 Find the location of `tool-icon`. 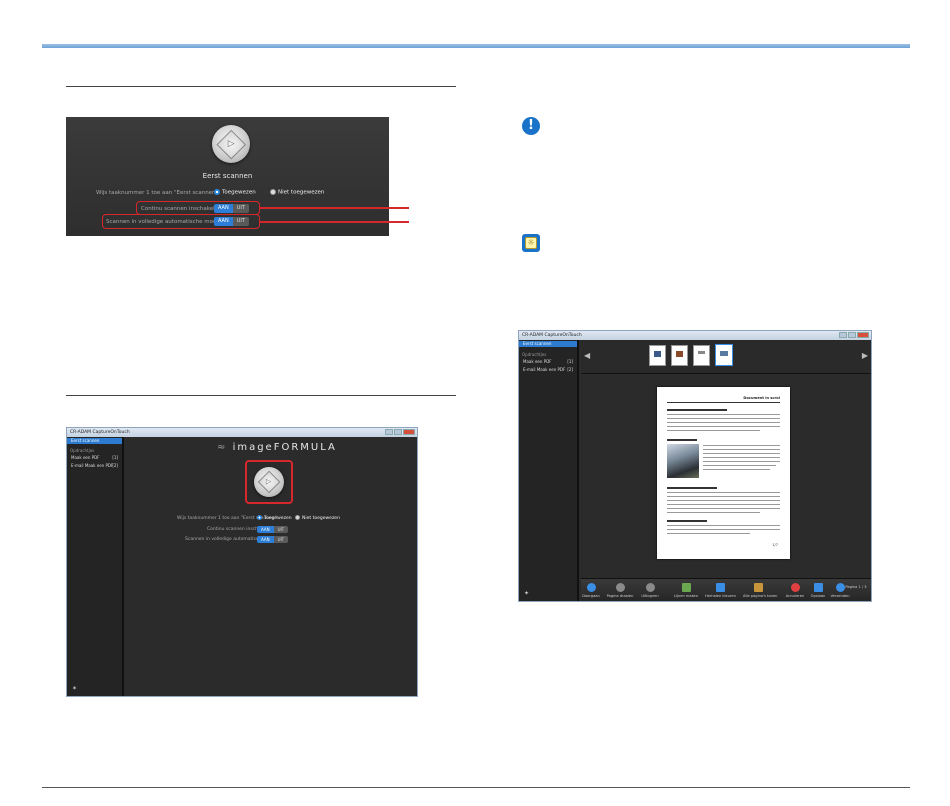

tool-icon is located at coordinates (650, 587).